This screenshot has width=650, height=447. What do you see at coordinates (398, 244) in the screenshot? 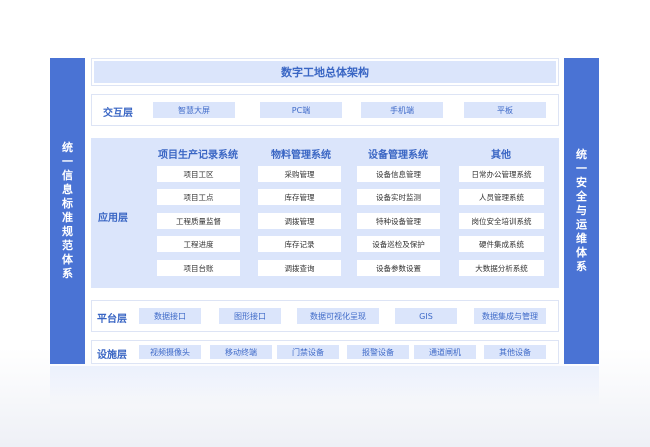
I see `app-item: 设备巡检及保护` at bounding box center [398, 244].